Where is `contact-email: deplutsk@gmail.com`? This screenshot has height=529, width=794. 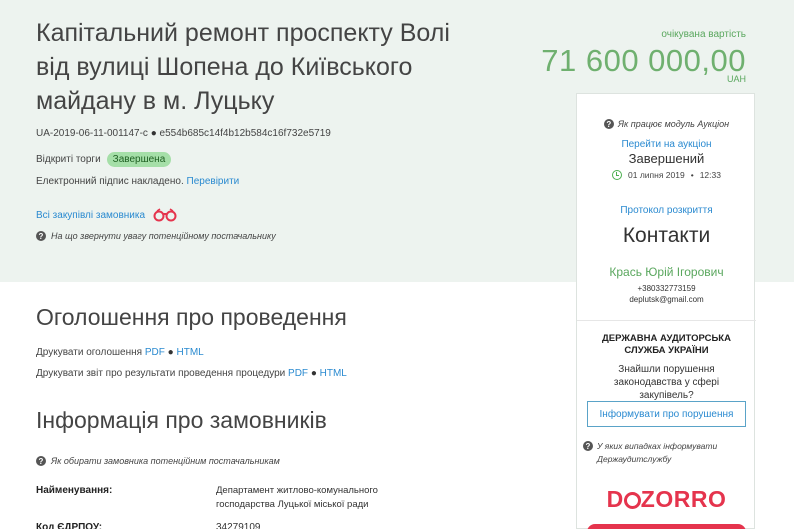 contact-email: deplutsk@gmail.com is located at coordinates (666, 299).